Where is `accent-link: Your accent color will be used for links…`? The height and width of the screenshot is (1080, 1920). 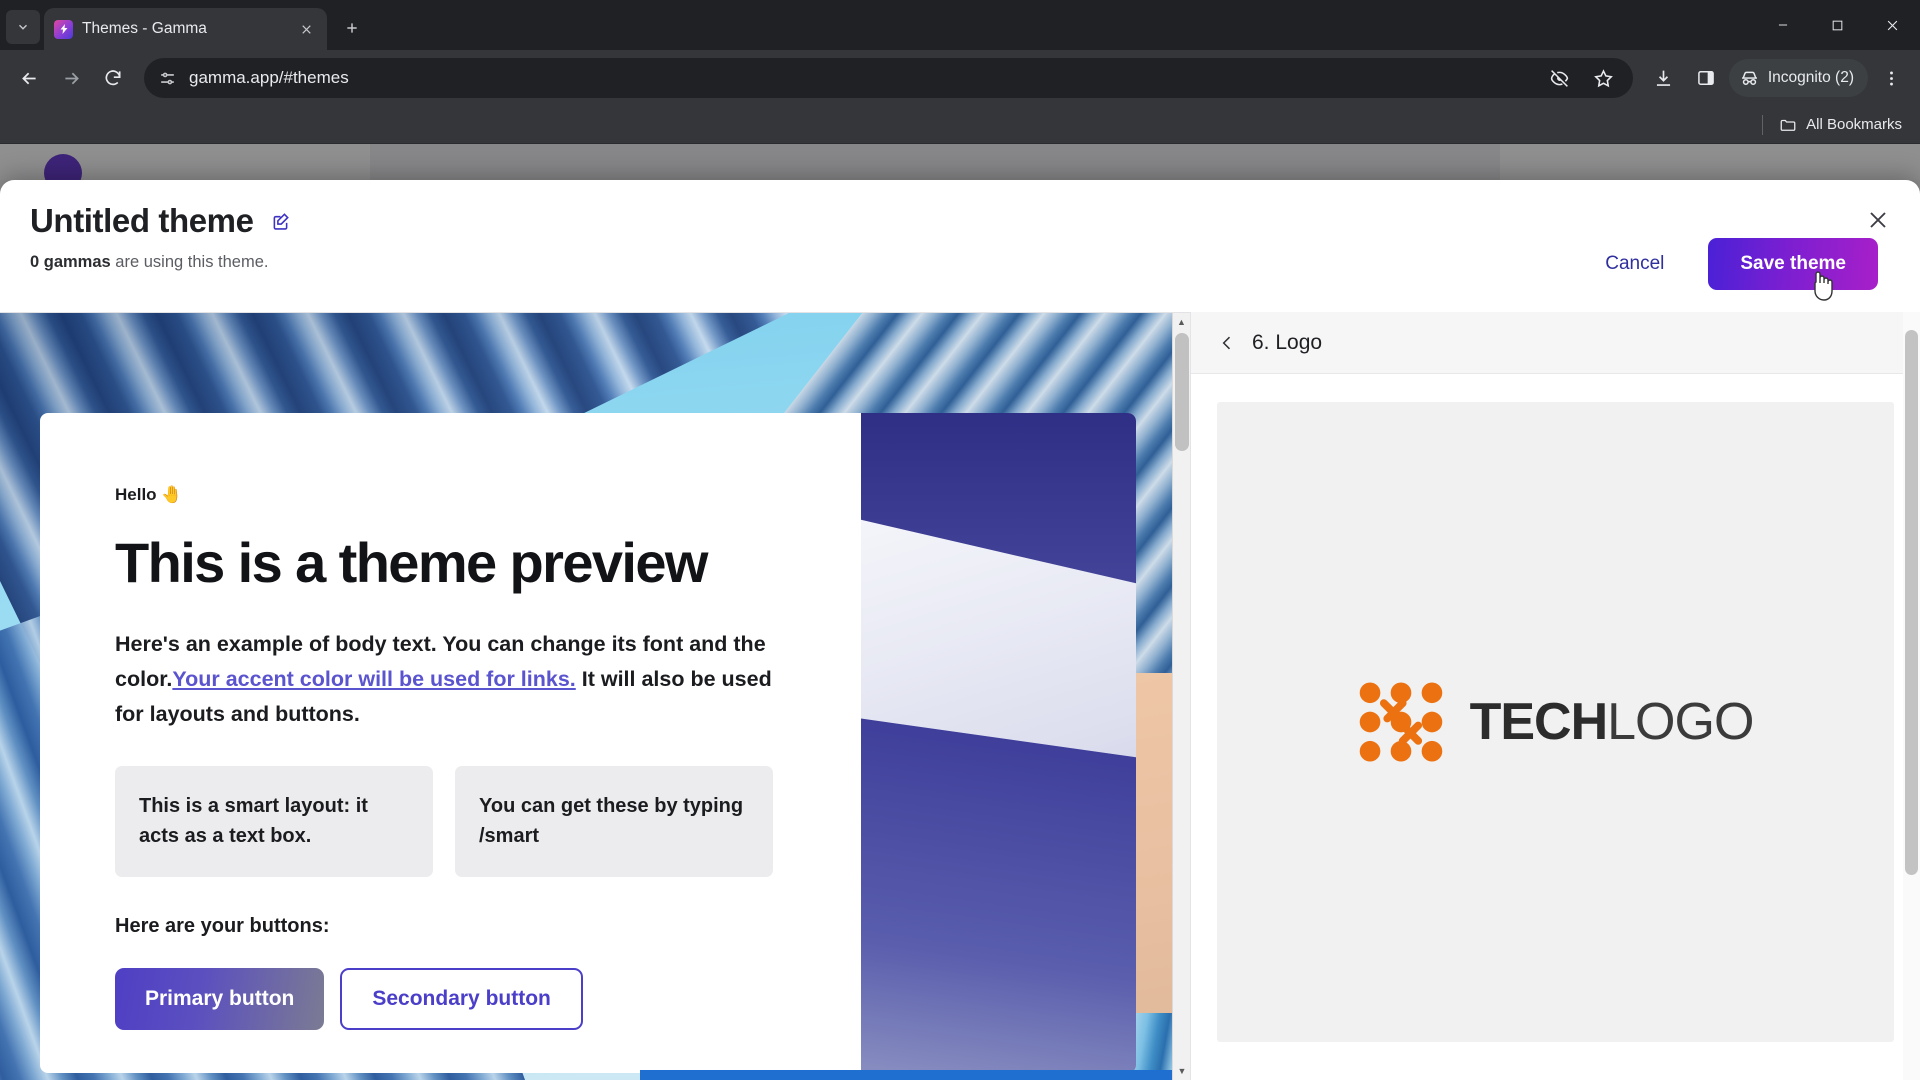
accent-link: Your accent color will be used for links… is located at coordinates (373, 679).